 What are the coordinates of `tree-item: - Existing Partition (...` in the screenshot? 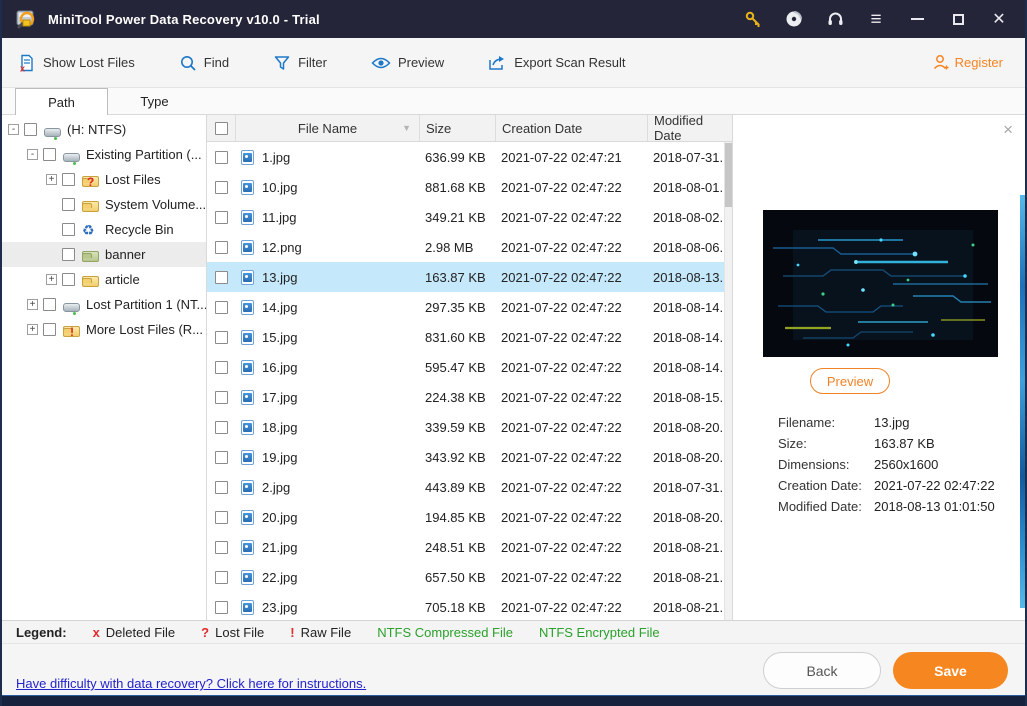 It's located at (104, 154).